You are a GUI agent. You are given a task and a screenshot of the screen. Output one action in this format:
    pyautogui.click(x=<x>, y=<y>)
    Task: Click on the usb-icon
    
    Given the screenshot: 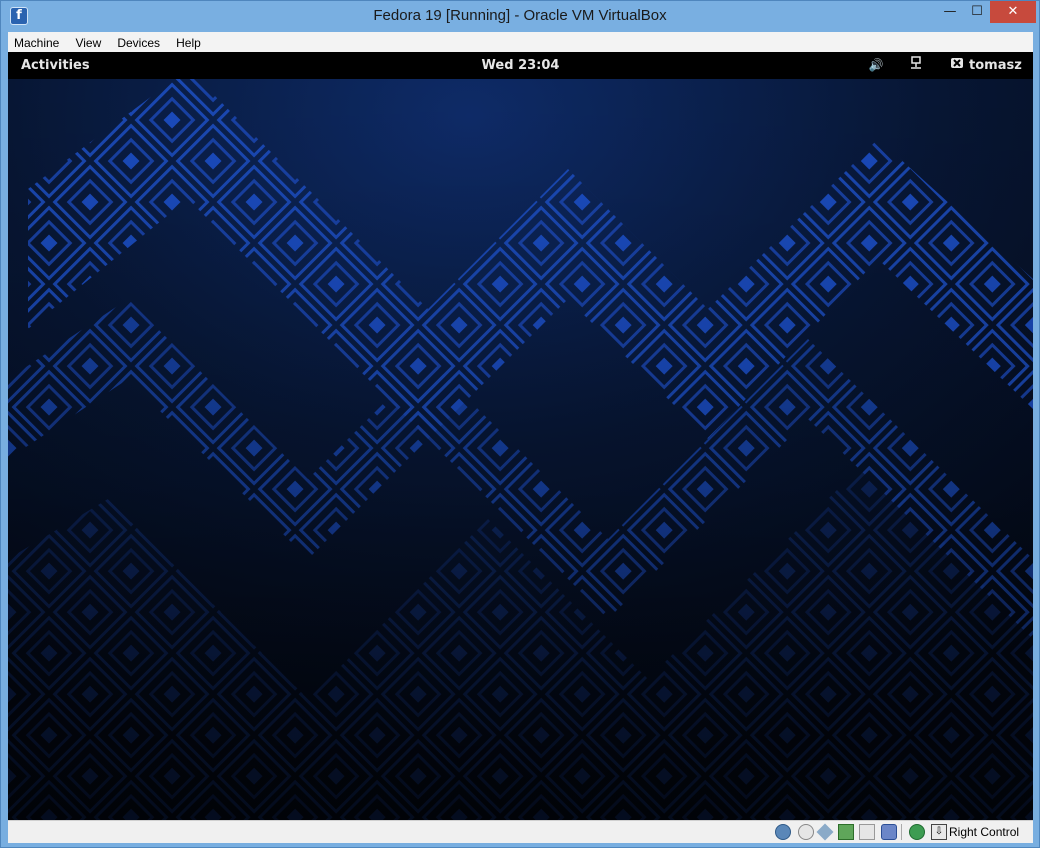 What is the action you would take?
    pyautogui.click(x=825, y=832)
    